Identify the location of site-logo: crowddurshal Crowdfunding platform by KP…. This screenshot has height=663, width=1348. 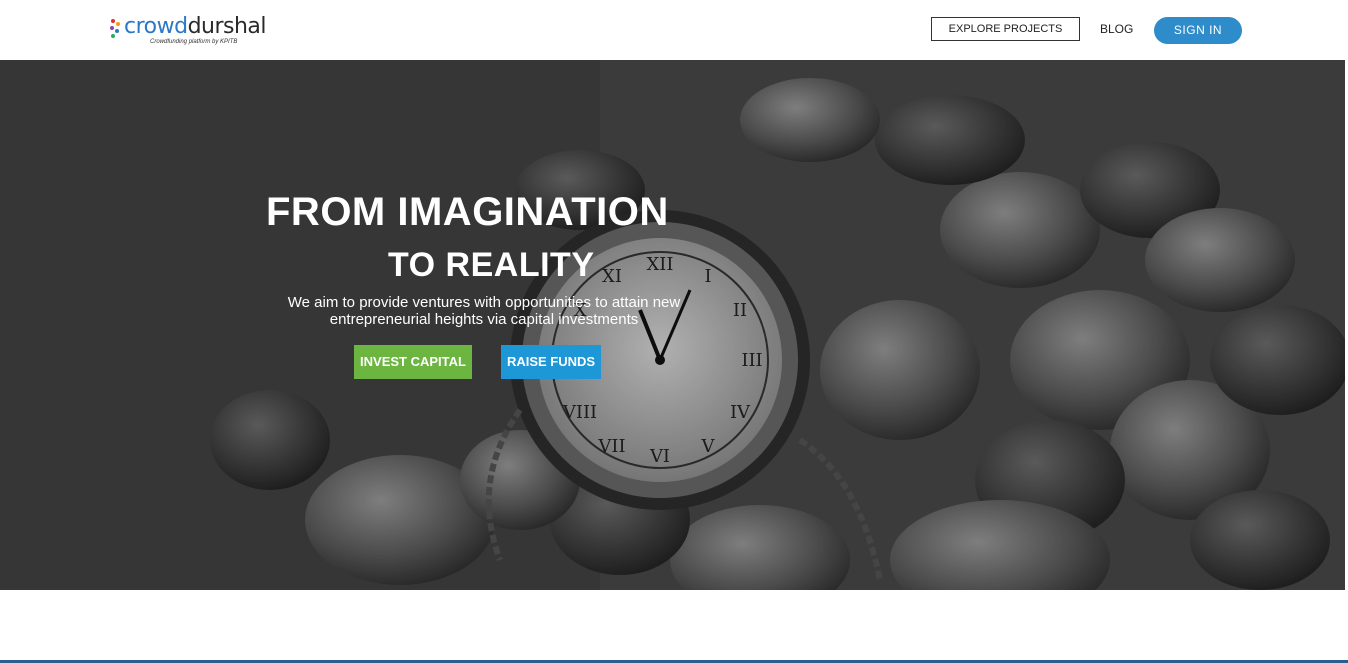
(193, 32).